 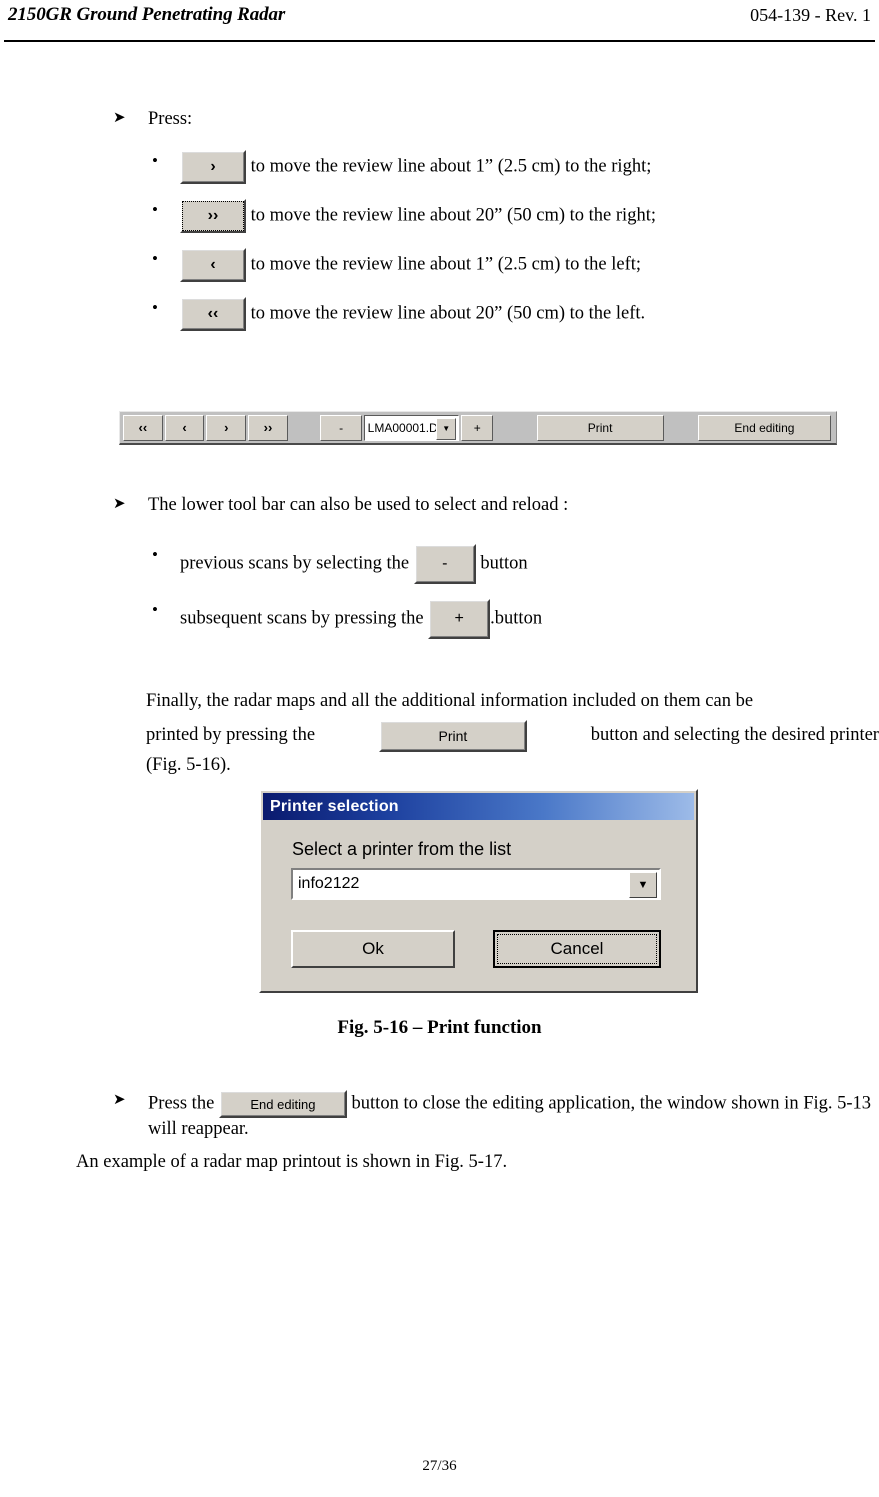 I want to click on previous-scan-icon-button: -, so click(x=444, y=563).